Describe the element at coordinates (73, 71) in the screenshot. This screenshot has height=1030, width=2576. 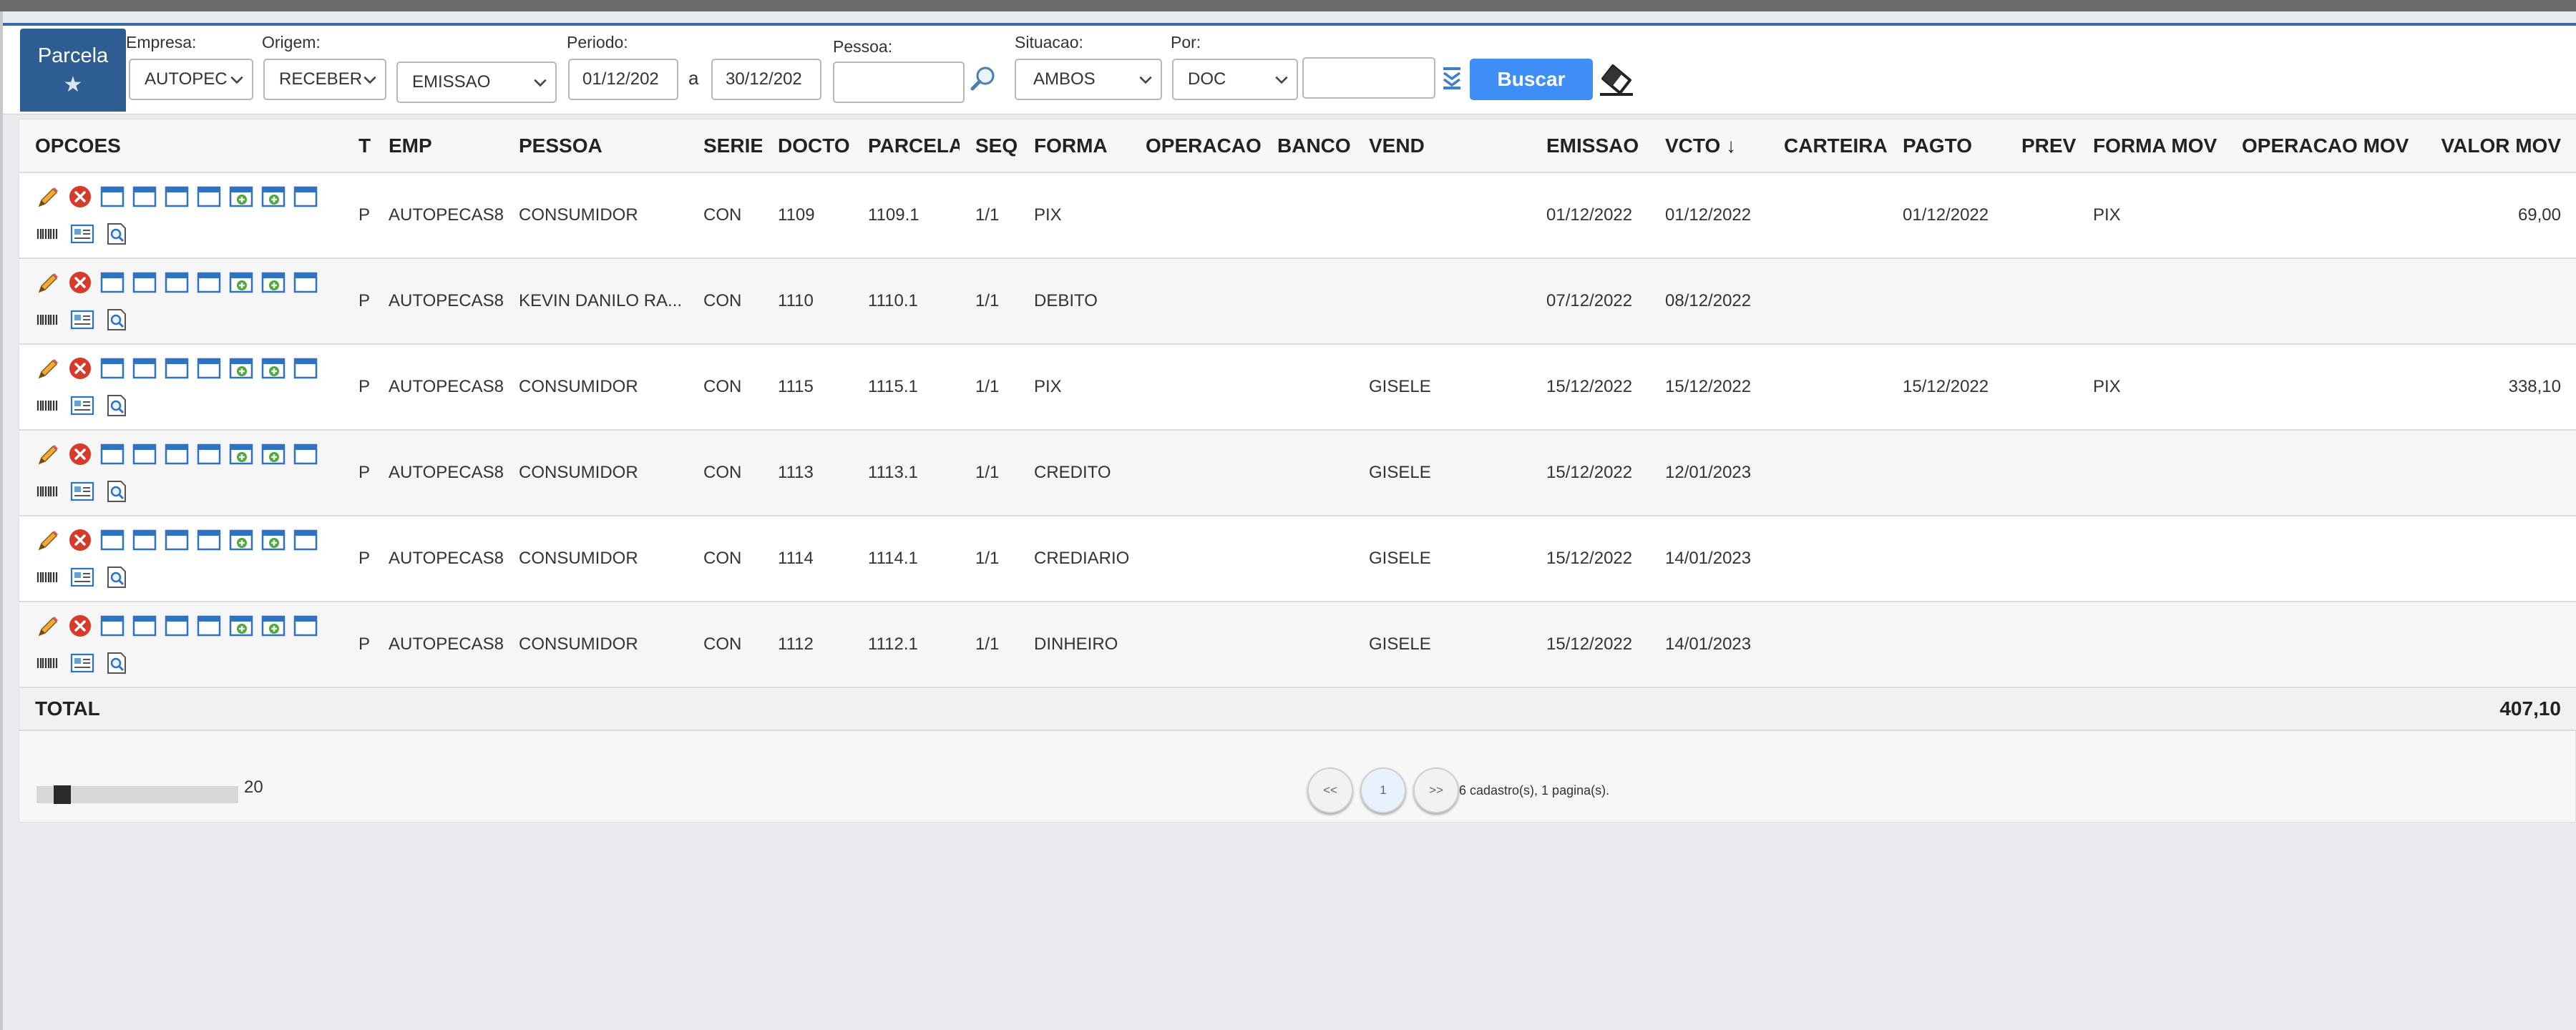
I see `module-tab: Parcela ★` at that location.